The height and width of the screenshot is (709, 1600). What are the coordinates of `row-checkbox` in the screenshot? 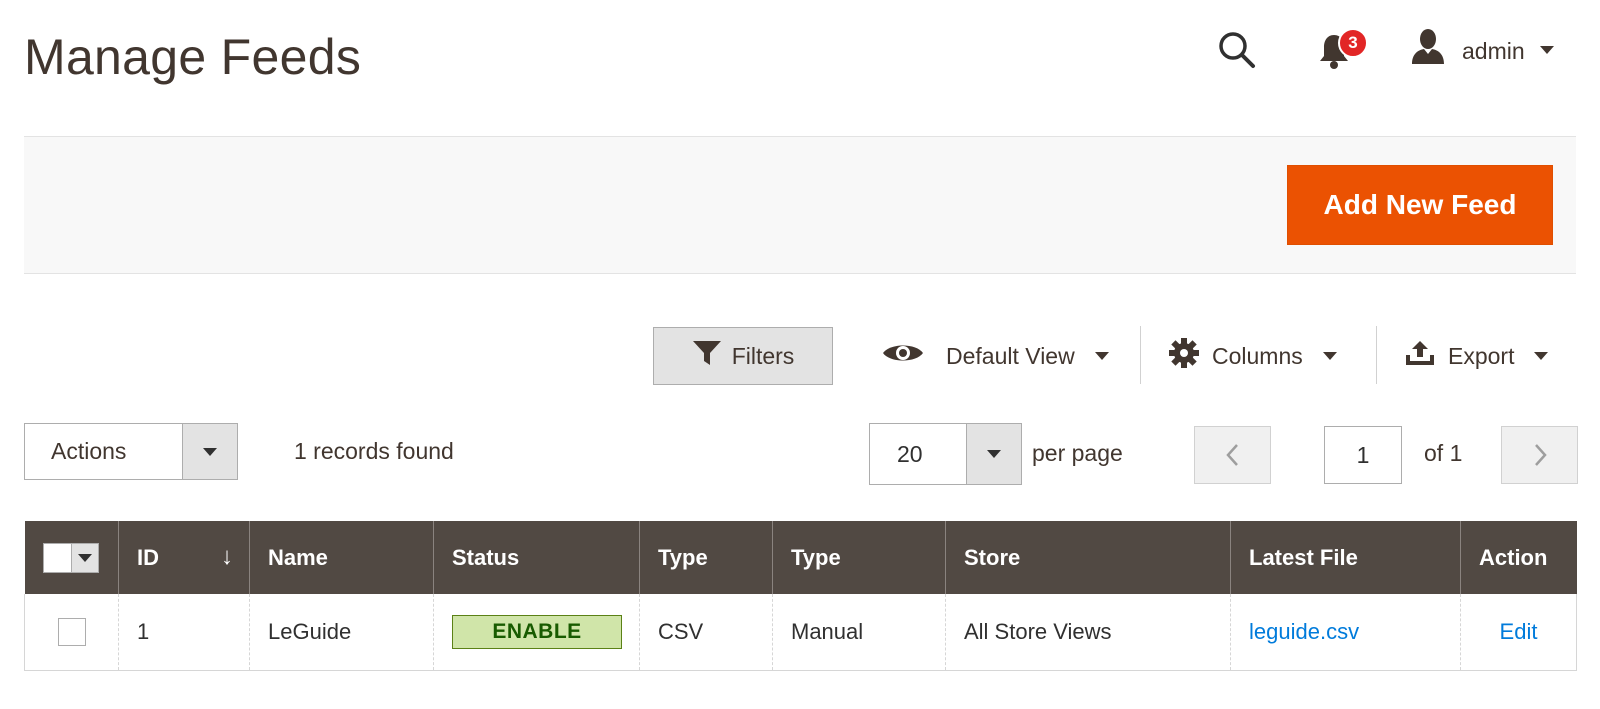 It's located at (71, 631).